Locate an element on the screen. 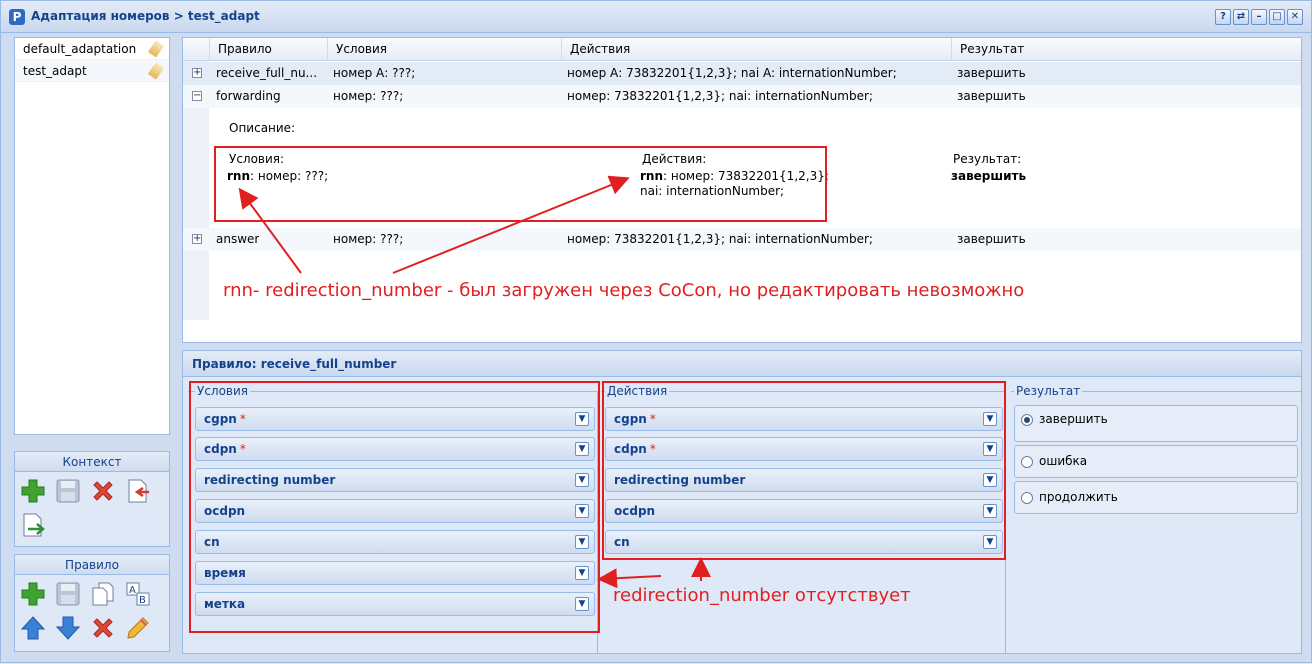  arrow-to-actions is located at coordinates (511, 224).